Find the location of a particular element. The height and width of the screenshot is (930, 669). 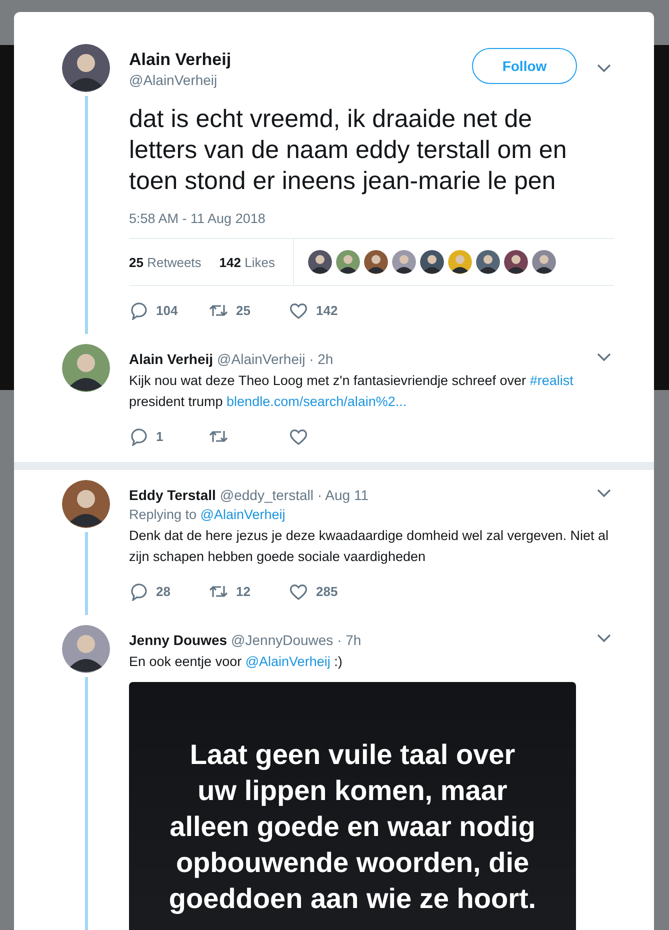

replying-to-text: Replying to @AlainVerheij is located at coordinates (207, 514).